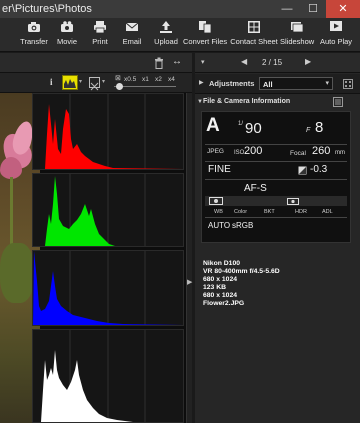  What do you see at coordinates (17, 273) in the screenshot?
I see `leaf` at bounding box center [17, 273].